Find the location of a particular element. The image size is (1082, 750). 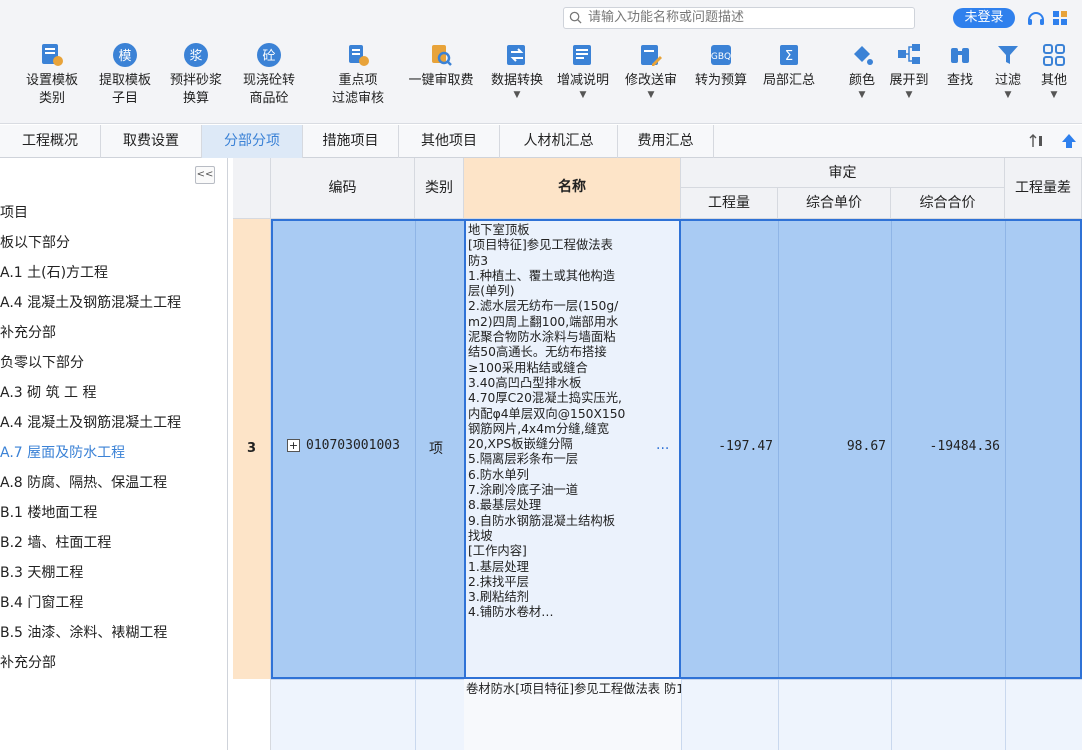

tree-item: B.1 楼地面工程 is located at coordinates (48, 513).